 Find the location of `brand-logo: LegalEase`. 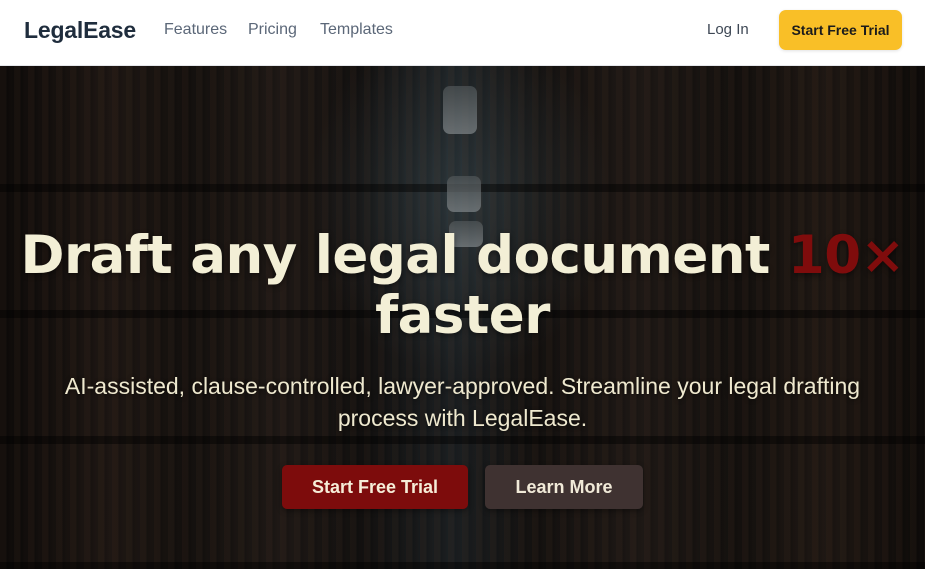

brand-logo: LegalEase is located at coordinates (80, 30).